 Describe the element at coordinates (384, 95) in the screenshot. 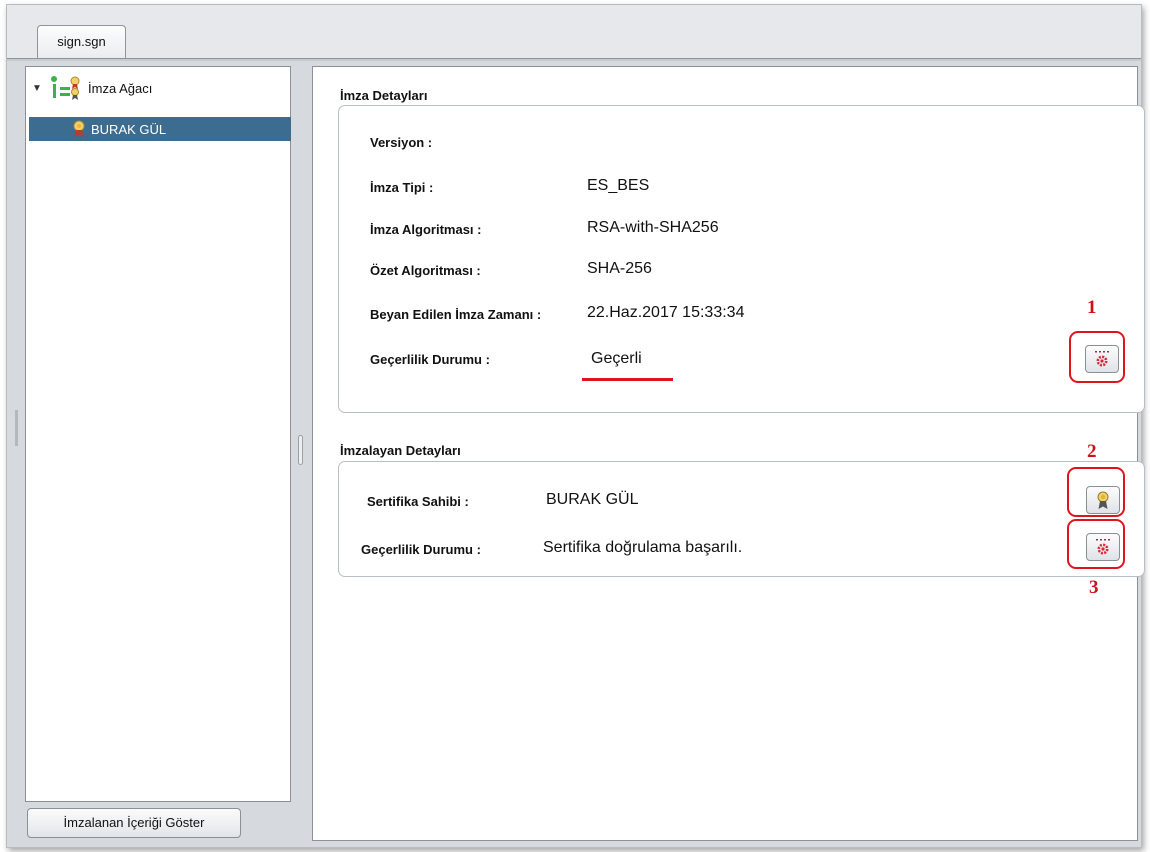

I see `signature-details-title: İmza Detayları` at that location.